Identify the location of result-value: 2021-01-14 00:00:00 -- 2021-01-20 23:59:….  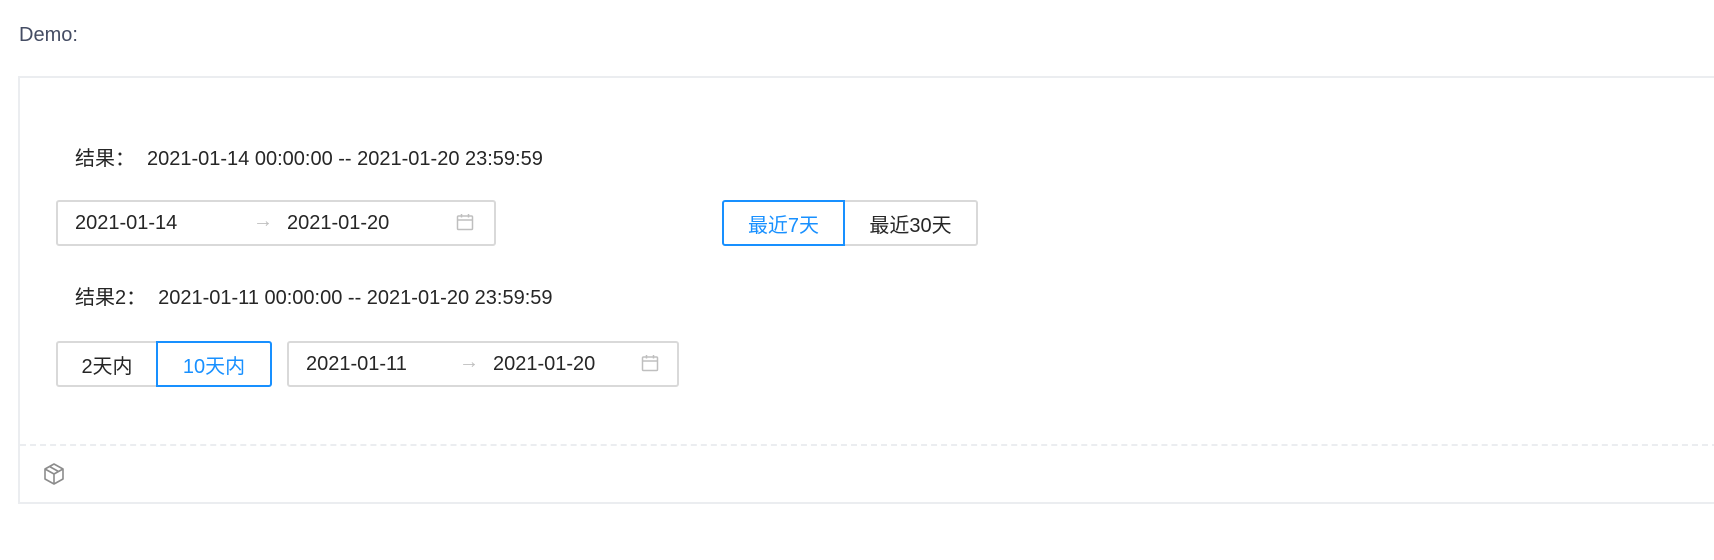
(345, 159).